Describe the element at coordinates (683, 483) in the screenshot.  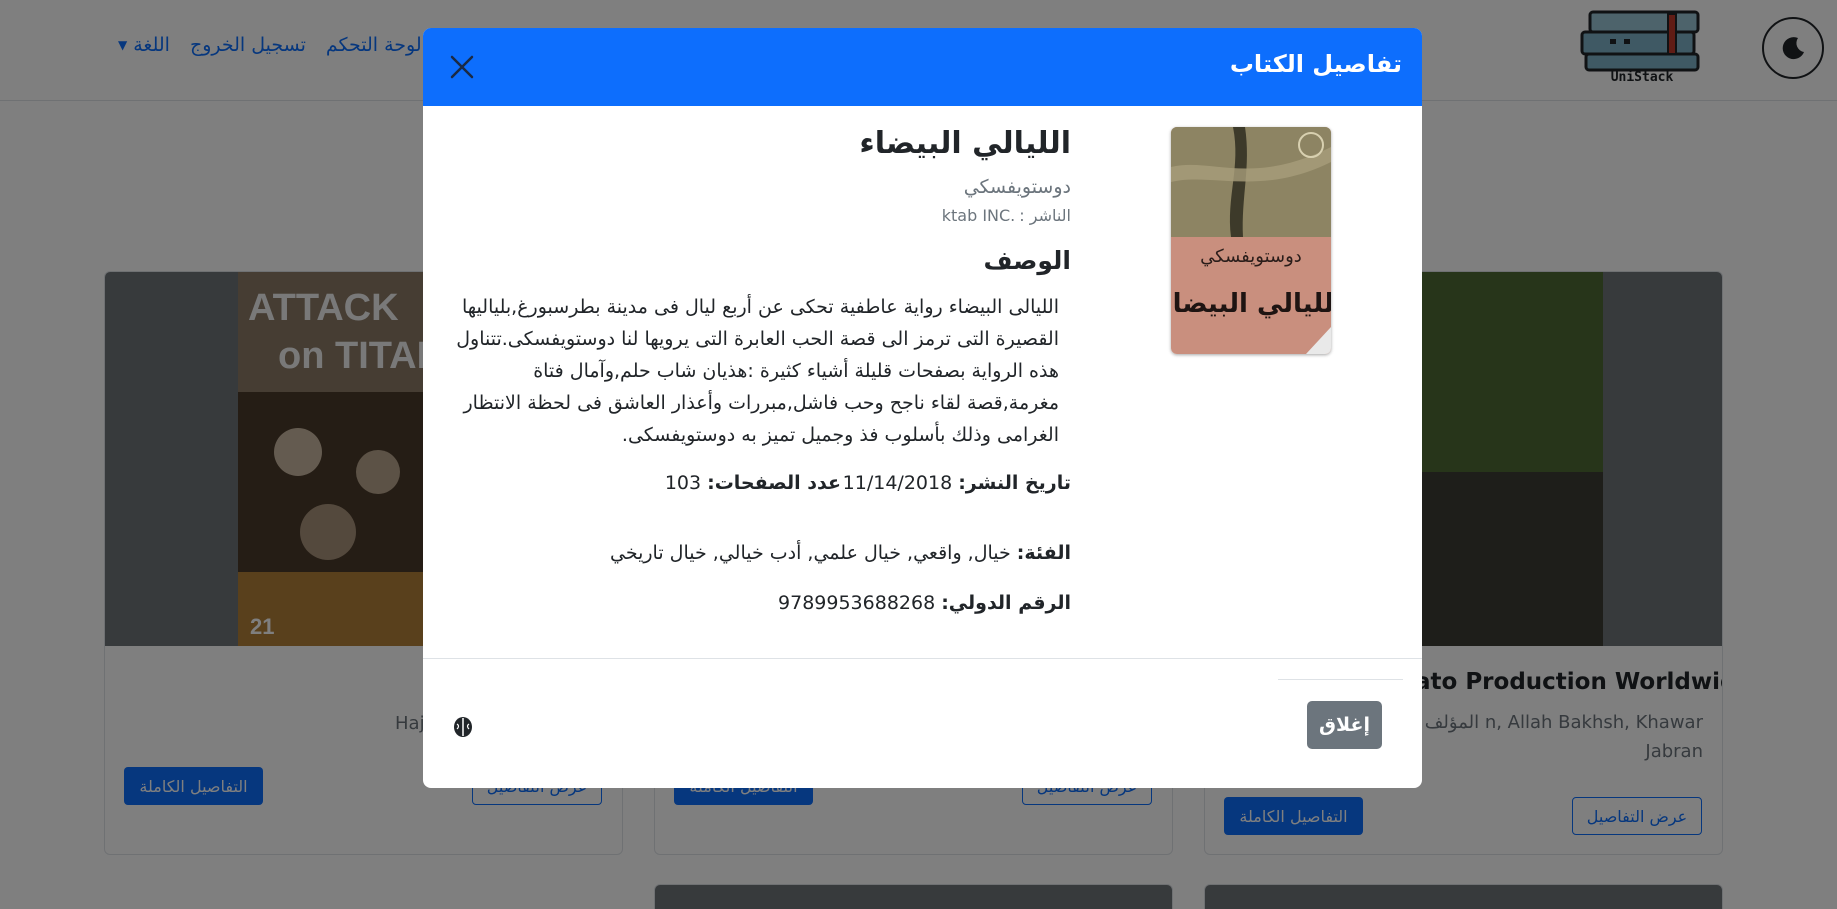
I see `pages-value: 103` at that location.